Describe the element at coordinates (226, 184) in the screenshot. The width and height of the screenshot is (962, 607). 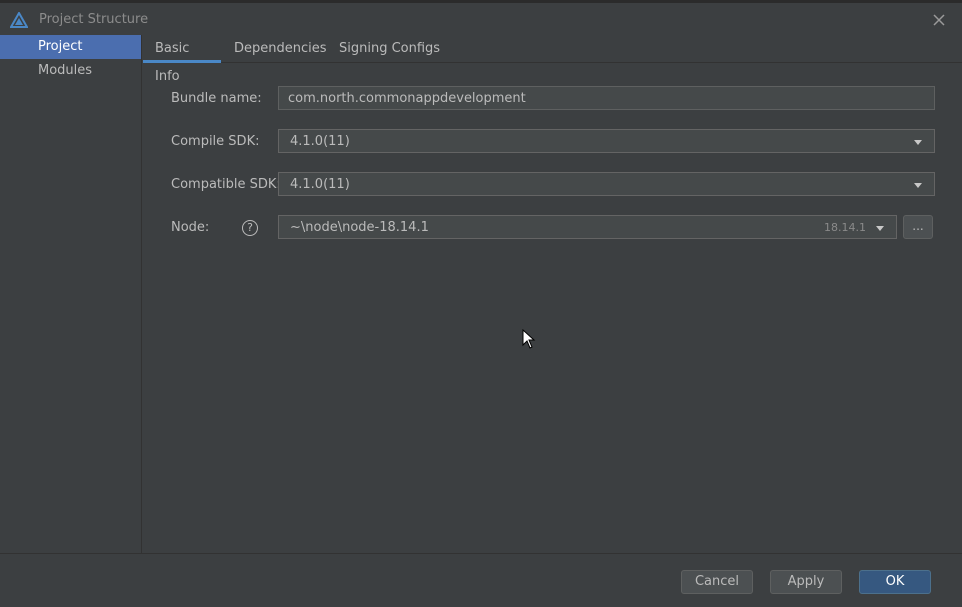
I see `compatible-sdk-label: Compatible SDK:` at that location.